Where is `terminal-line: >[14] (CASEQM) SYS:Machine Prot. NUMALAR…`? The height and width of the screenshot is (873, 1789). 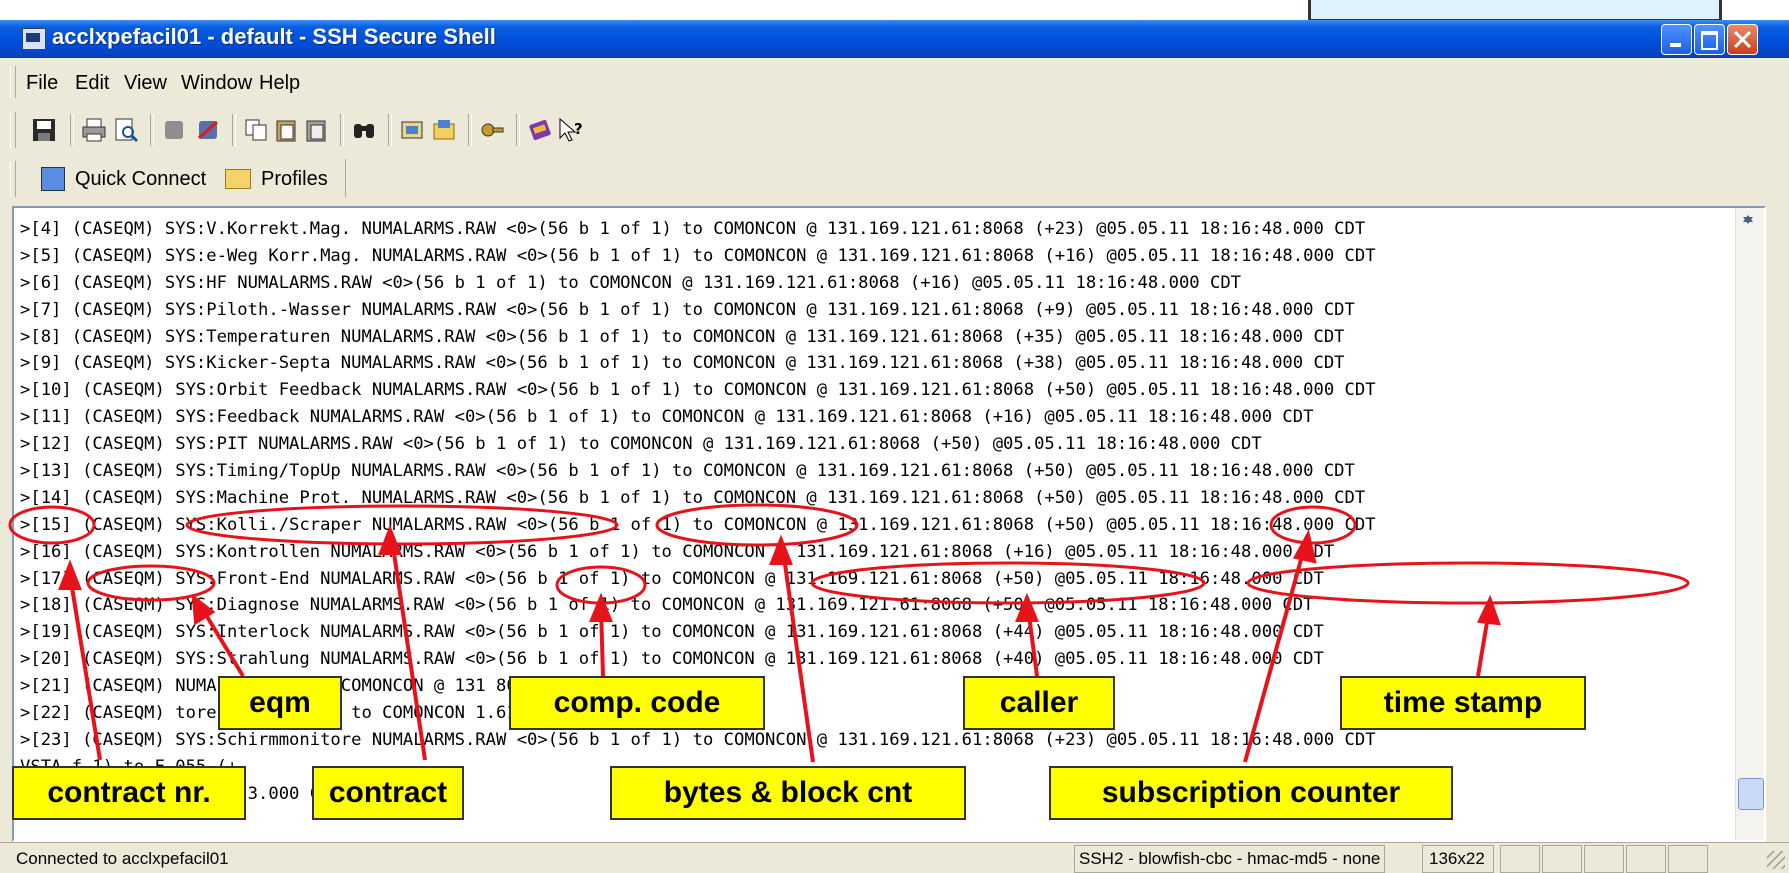 terminal-line: >[14] (CASEQM) SYS:Machine Prot. NUMALAR… is located at coordinates (693, 497).